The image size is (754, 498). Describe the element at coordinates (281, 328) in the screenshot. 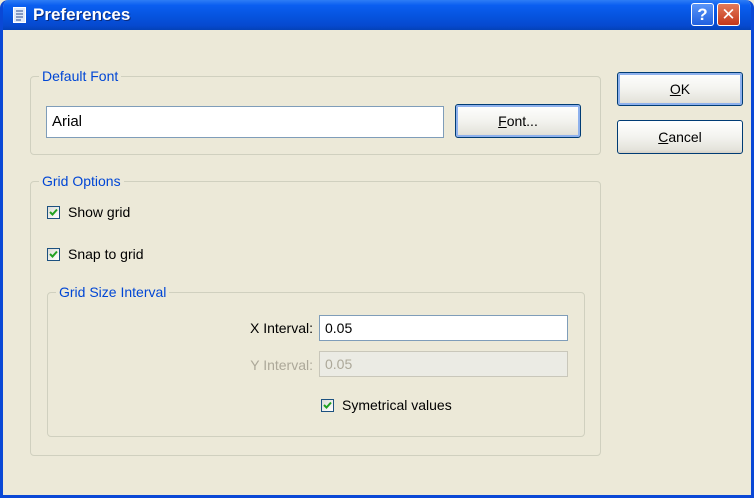

I see `x-interval-label: X Interval:` at that location.